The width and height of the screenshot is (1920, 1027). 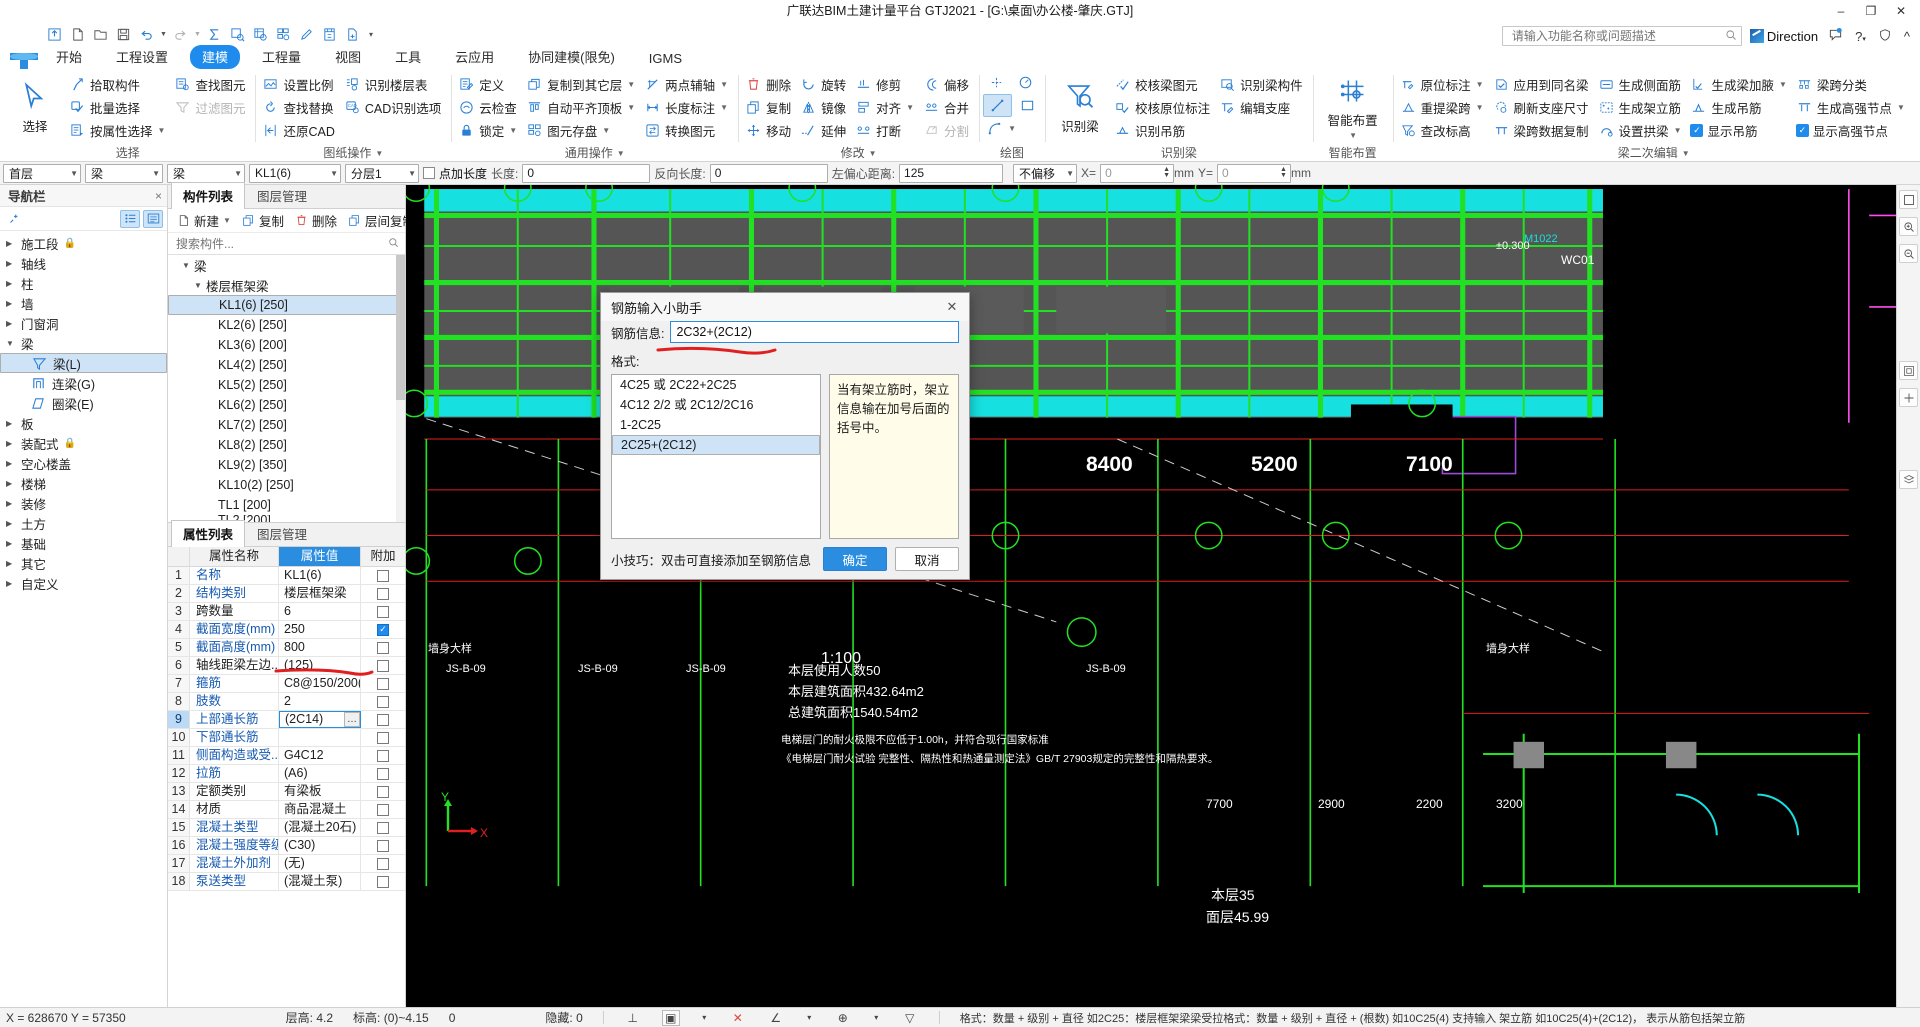 I want to click on delete-button: 删除, so click(x=769, y=84).